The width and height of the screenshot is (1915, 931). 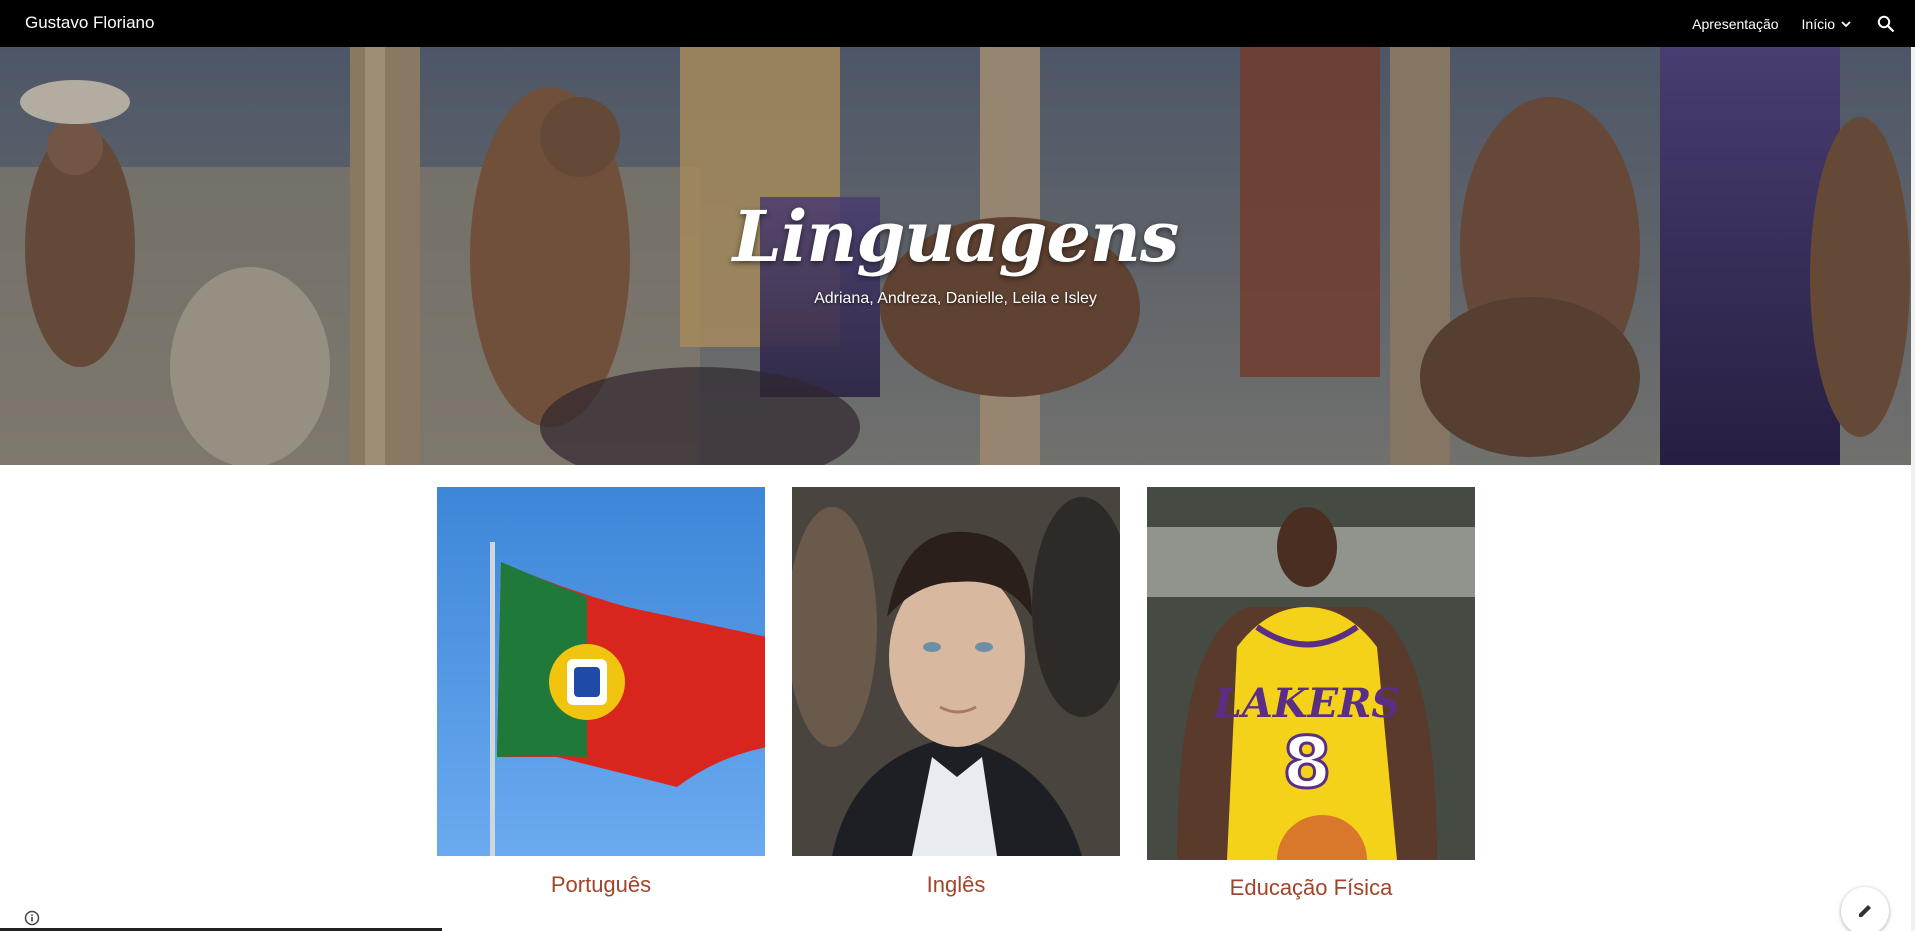 What do you see at coordinates (1913, 489) in the screenshot?
I see `scrollbar-track` at bounding box center [1913, 489].